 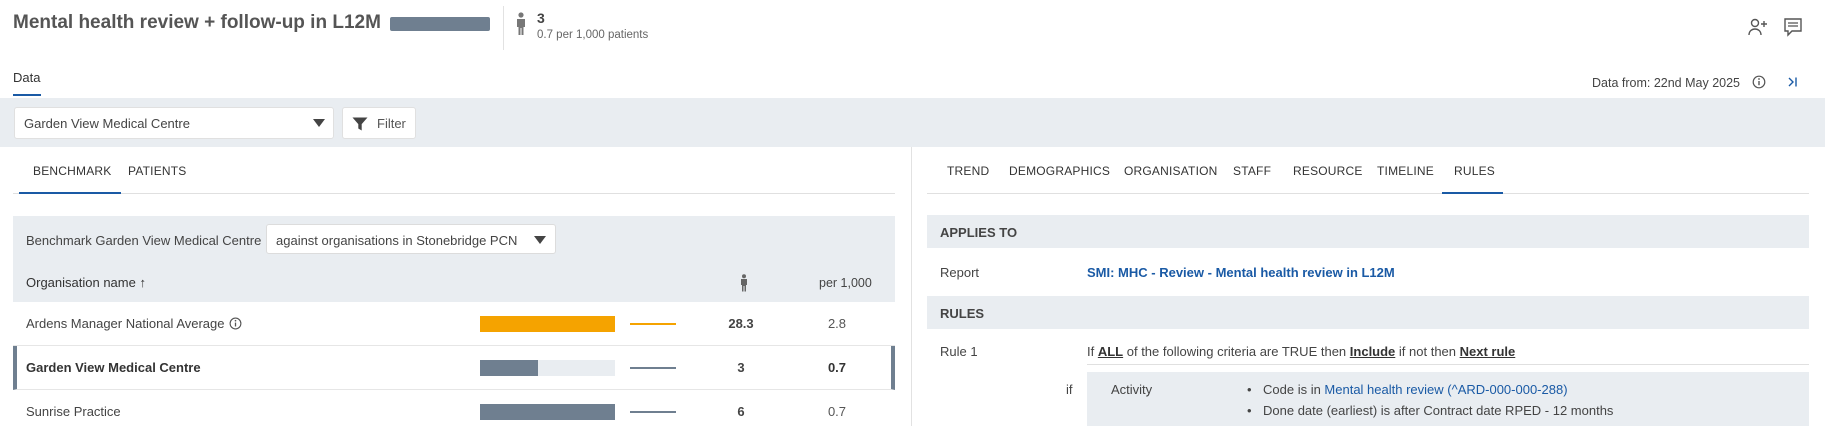 I want to click on code-cluster-link: Mental health review (^ARD-000-000-288), so click(x=1445, y=389).